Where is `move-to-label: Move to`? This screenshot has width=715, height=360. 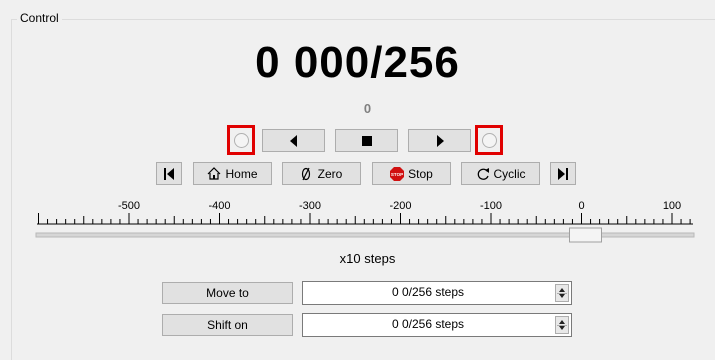
move-to-label: Move to is located at coordinates (227, 293).